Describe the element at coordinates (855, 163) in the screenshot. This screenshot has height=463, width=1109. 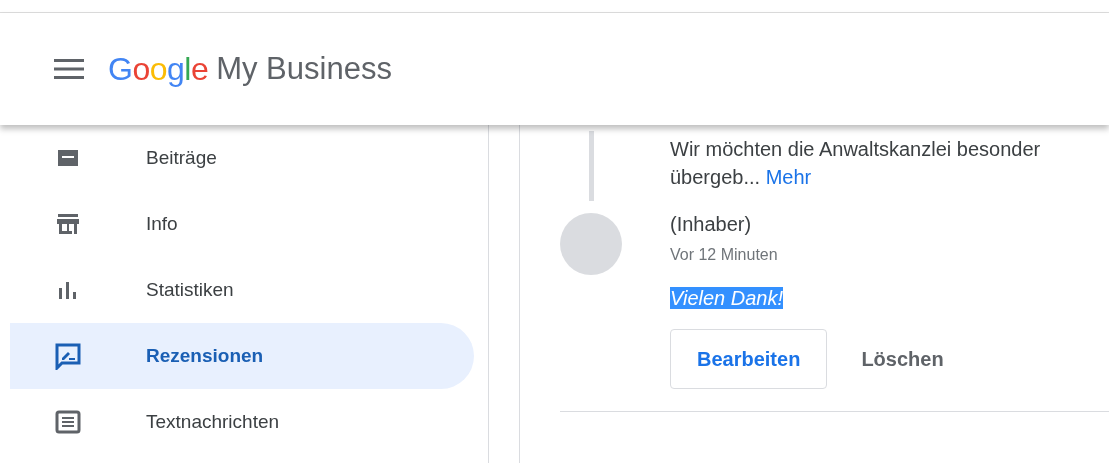
I see `review-text: Wir möchten die Anwaltskanzlei besonder übergeb... Mehr` at that location.